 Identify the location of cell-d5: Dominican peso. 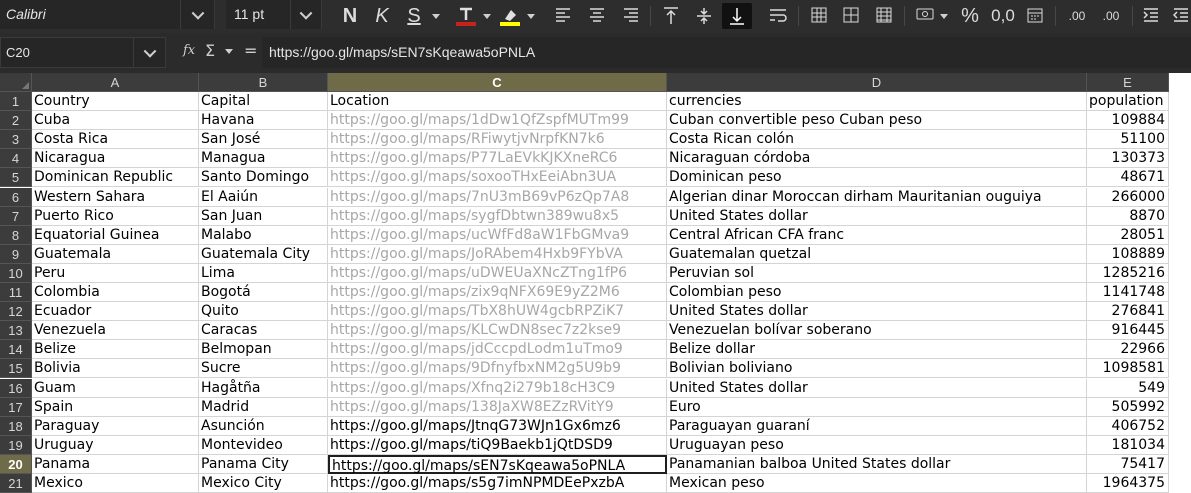
(877, 178).